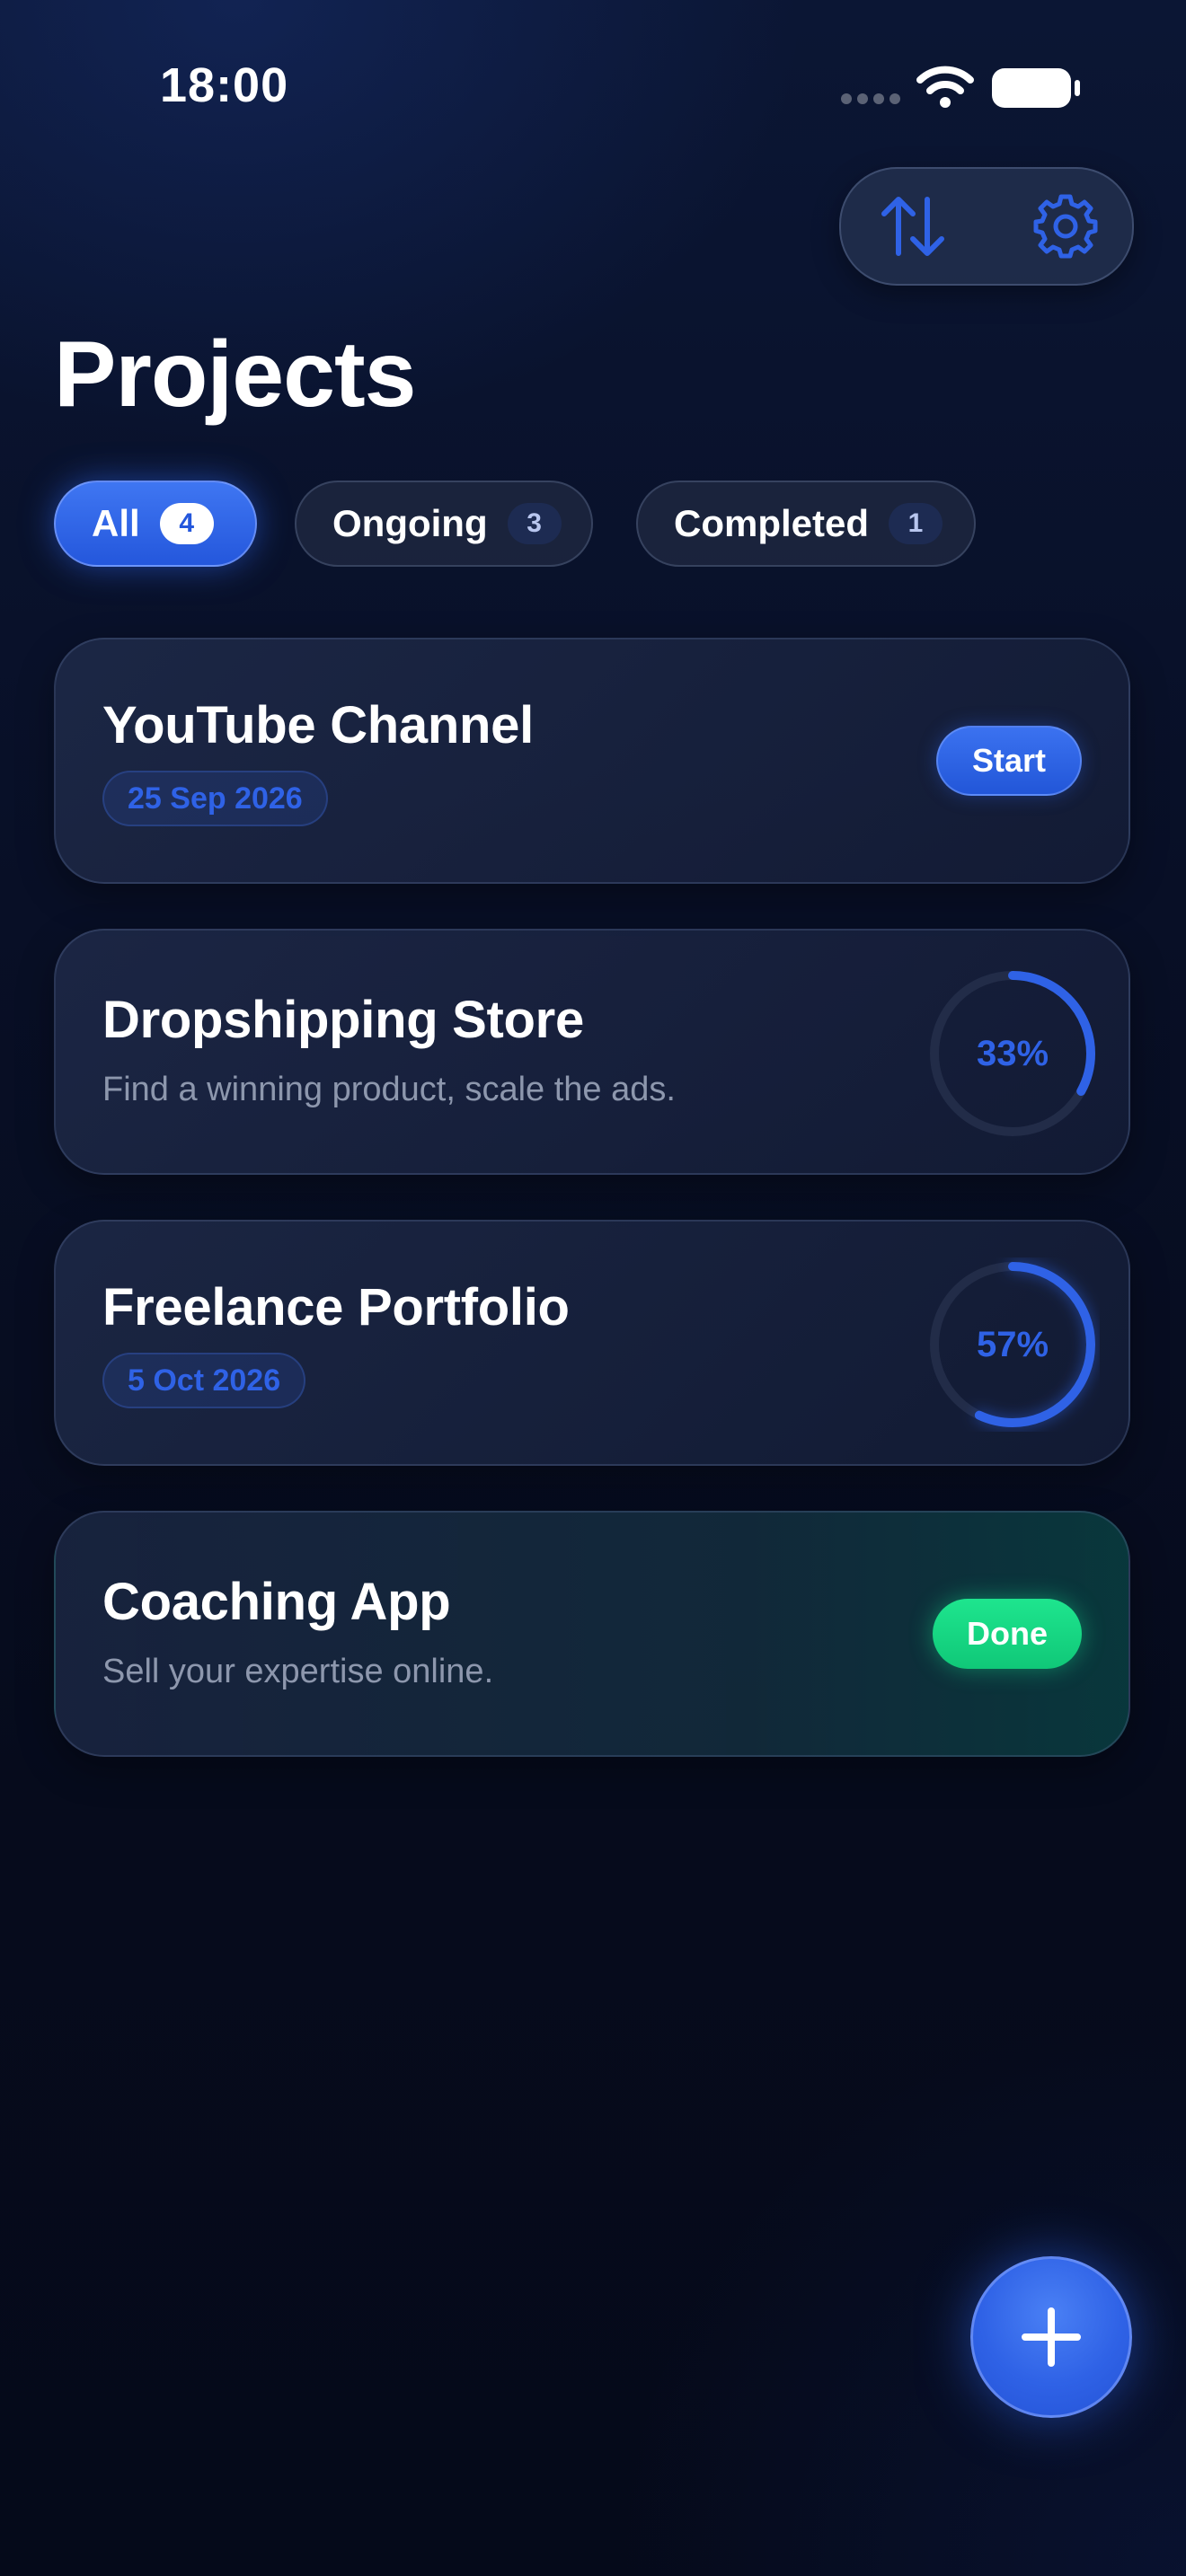 The width and height of the screenshot is (1186, 2576). Describe the element at coordinates (1008, 1634) in the screenshot. I see `done-status-button: Done` at that location.